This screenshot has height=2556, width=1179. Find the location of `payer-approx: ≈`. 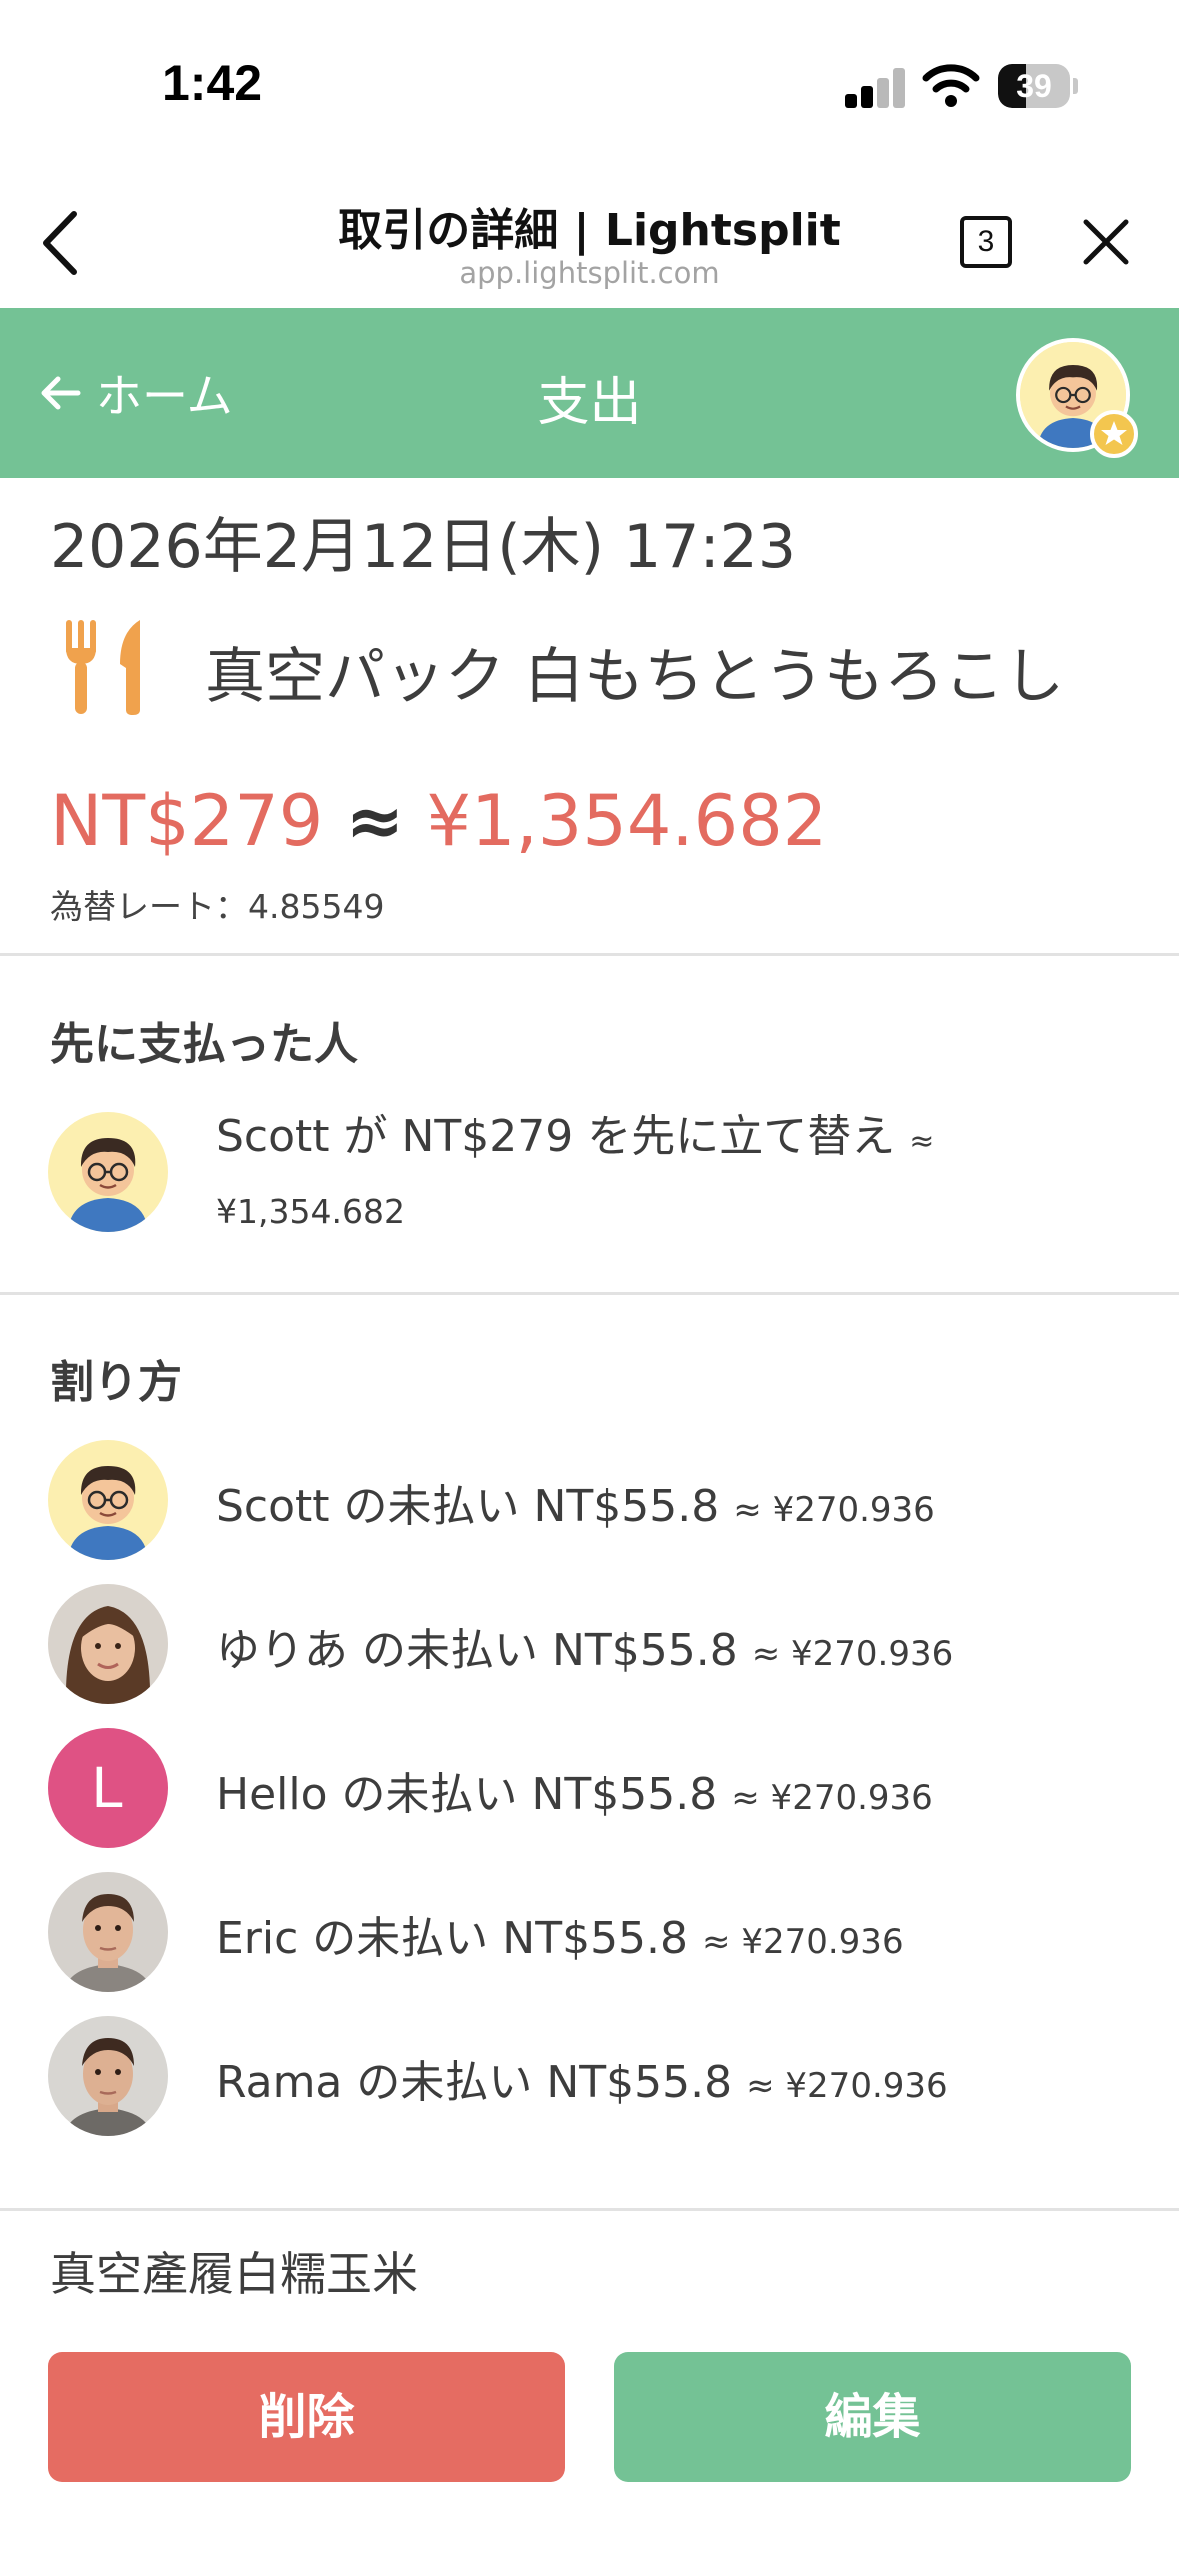

payer-approx: ≈ is located at coordinates (922, 1141).